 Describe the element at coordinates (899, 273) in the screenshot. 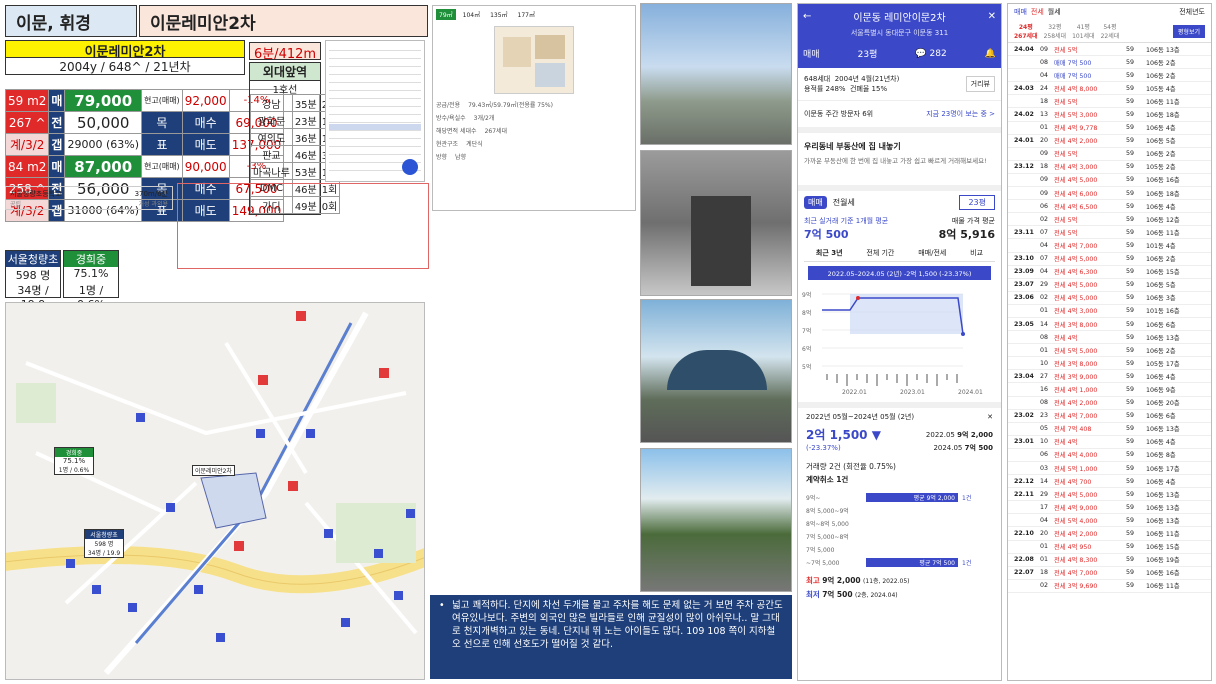

I see `chart-tooltip: 2022.05–2024.05 (2년) -2억 1,500 (-23.37%)` at that location.